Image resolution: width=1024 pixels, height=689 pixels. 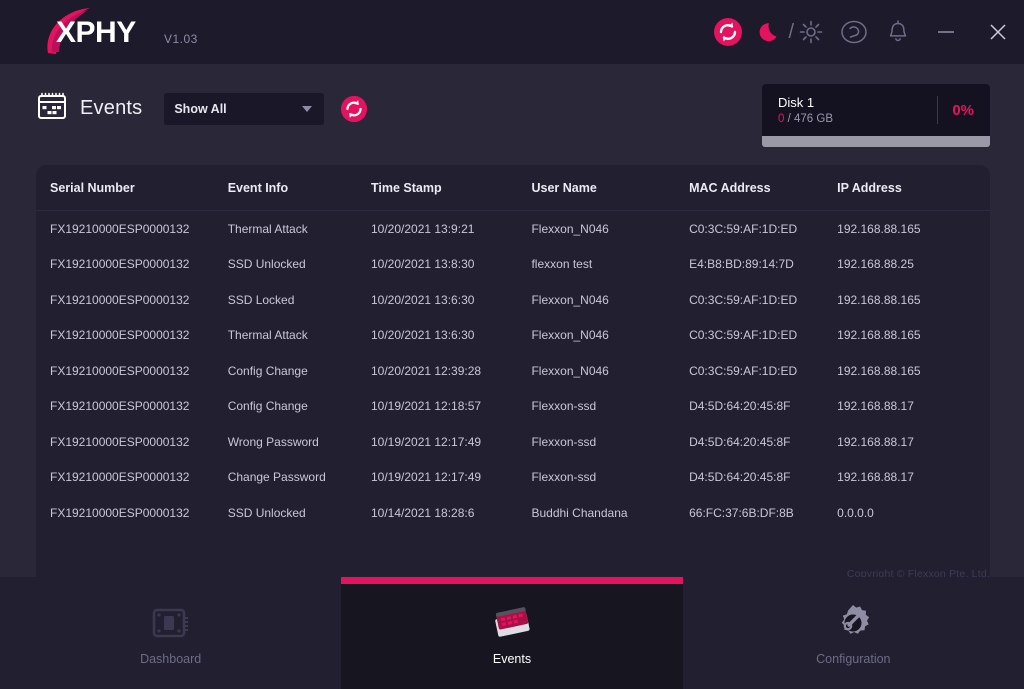 I want to click on gear-wrench-icon, so click(x=853, y=623).